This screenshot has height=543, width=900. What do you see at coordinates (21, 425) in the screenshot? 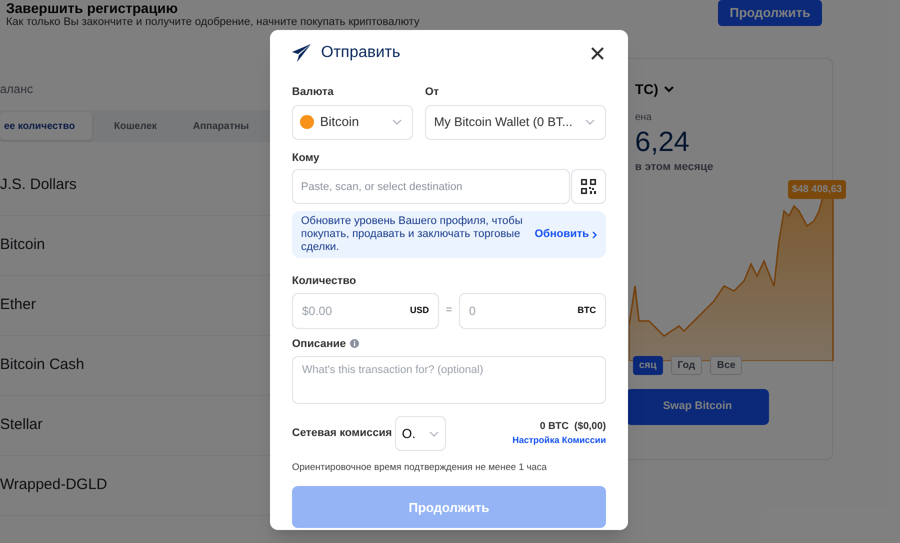
I see `asset-name: Stellar` at bounding box center [21, 425].